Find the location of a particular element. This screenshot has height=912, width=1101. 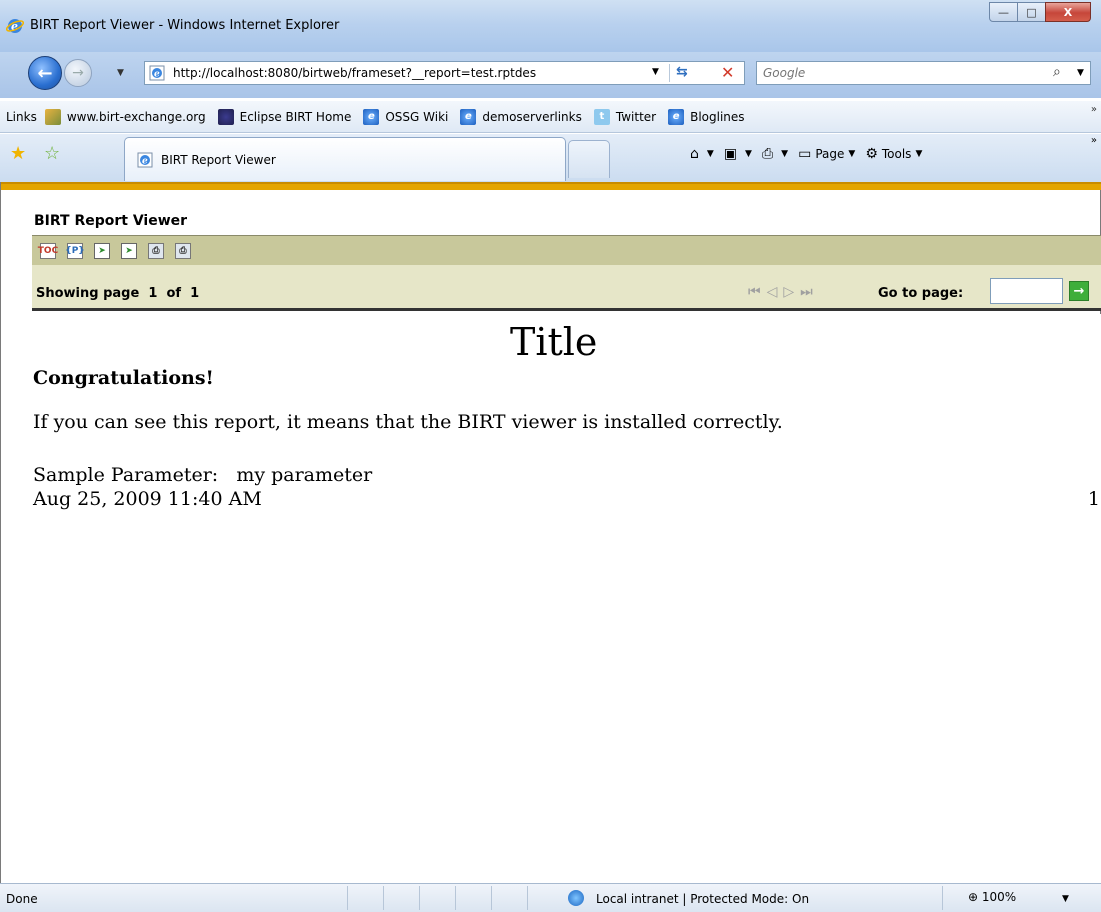

twitter-icon: t is located at coordinates (601, 116).